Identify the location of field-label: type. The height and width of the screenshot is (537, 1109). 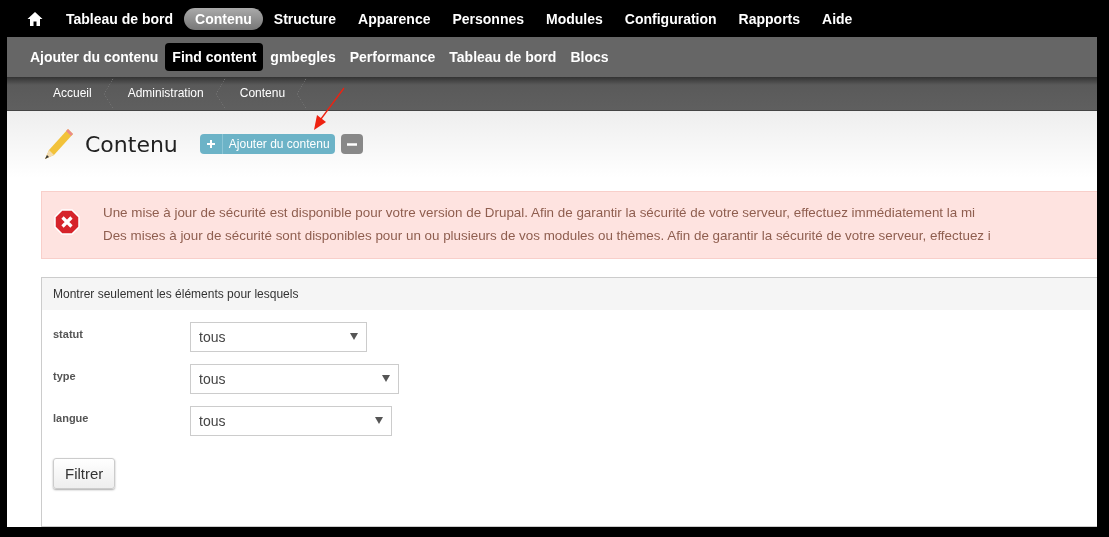
(65, 375).